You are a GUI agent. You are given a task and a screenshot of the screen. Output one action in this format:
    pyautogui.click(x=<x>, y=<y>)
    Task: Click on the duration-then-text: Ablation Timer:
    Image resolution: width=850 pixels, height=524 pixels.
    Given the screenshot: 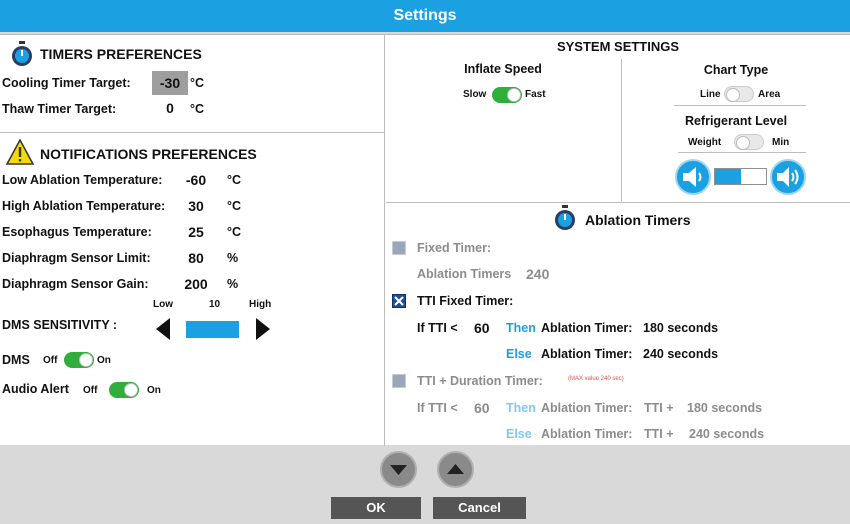 What is the action you would take?
    pyautogui.click(x=587, y=408)
    